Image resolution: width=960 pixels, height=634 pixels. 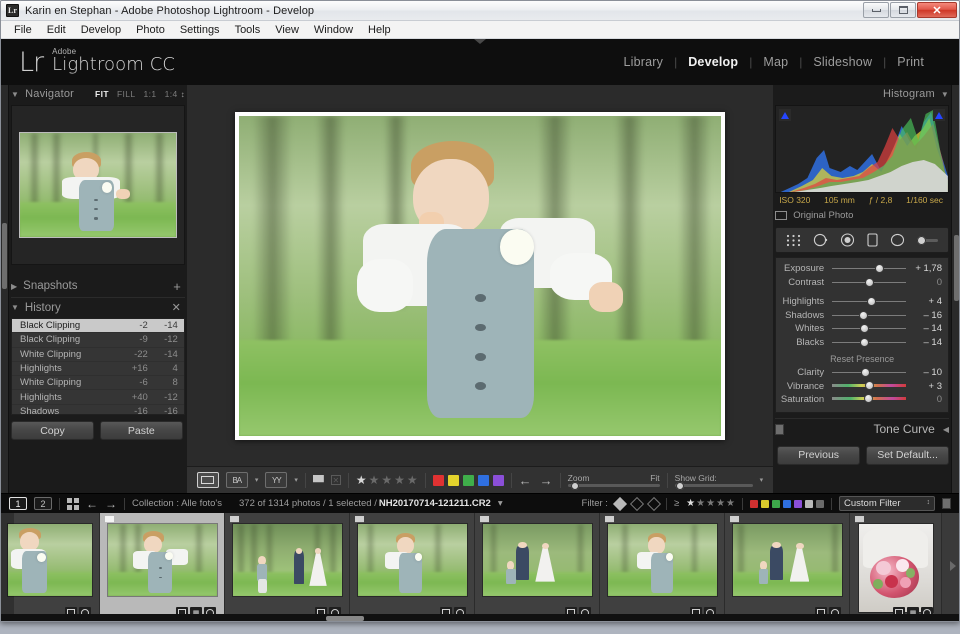 What do you see at coordinates (910, 62) in the screenshot?
I see `module-print: Print` at bounding box center [910, 62].